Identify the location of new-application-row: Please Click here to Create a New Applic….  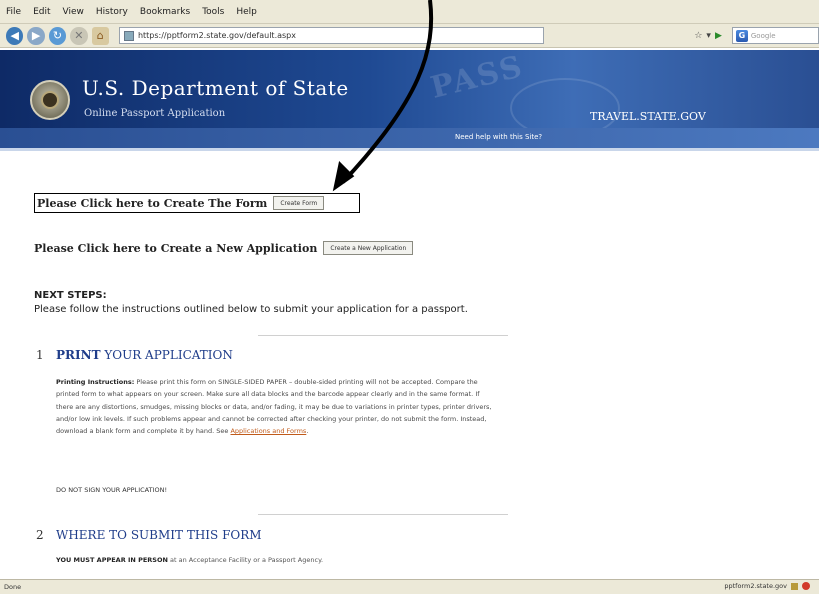
(224, 248).